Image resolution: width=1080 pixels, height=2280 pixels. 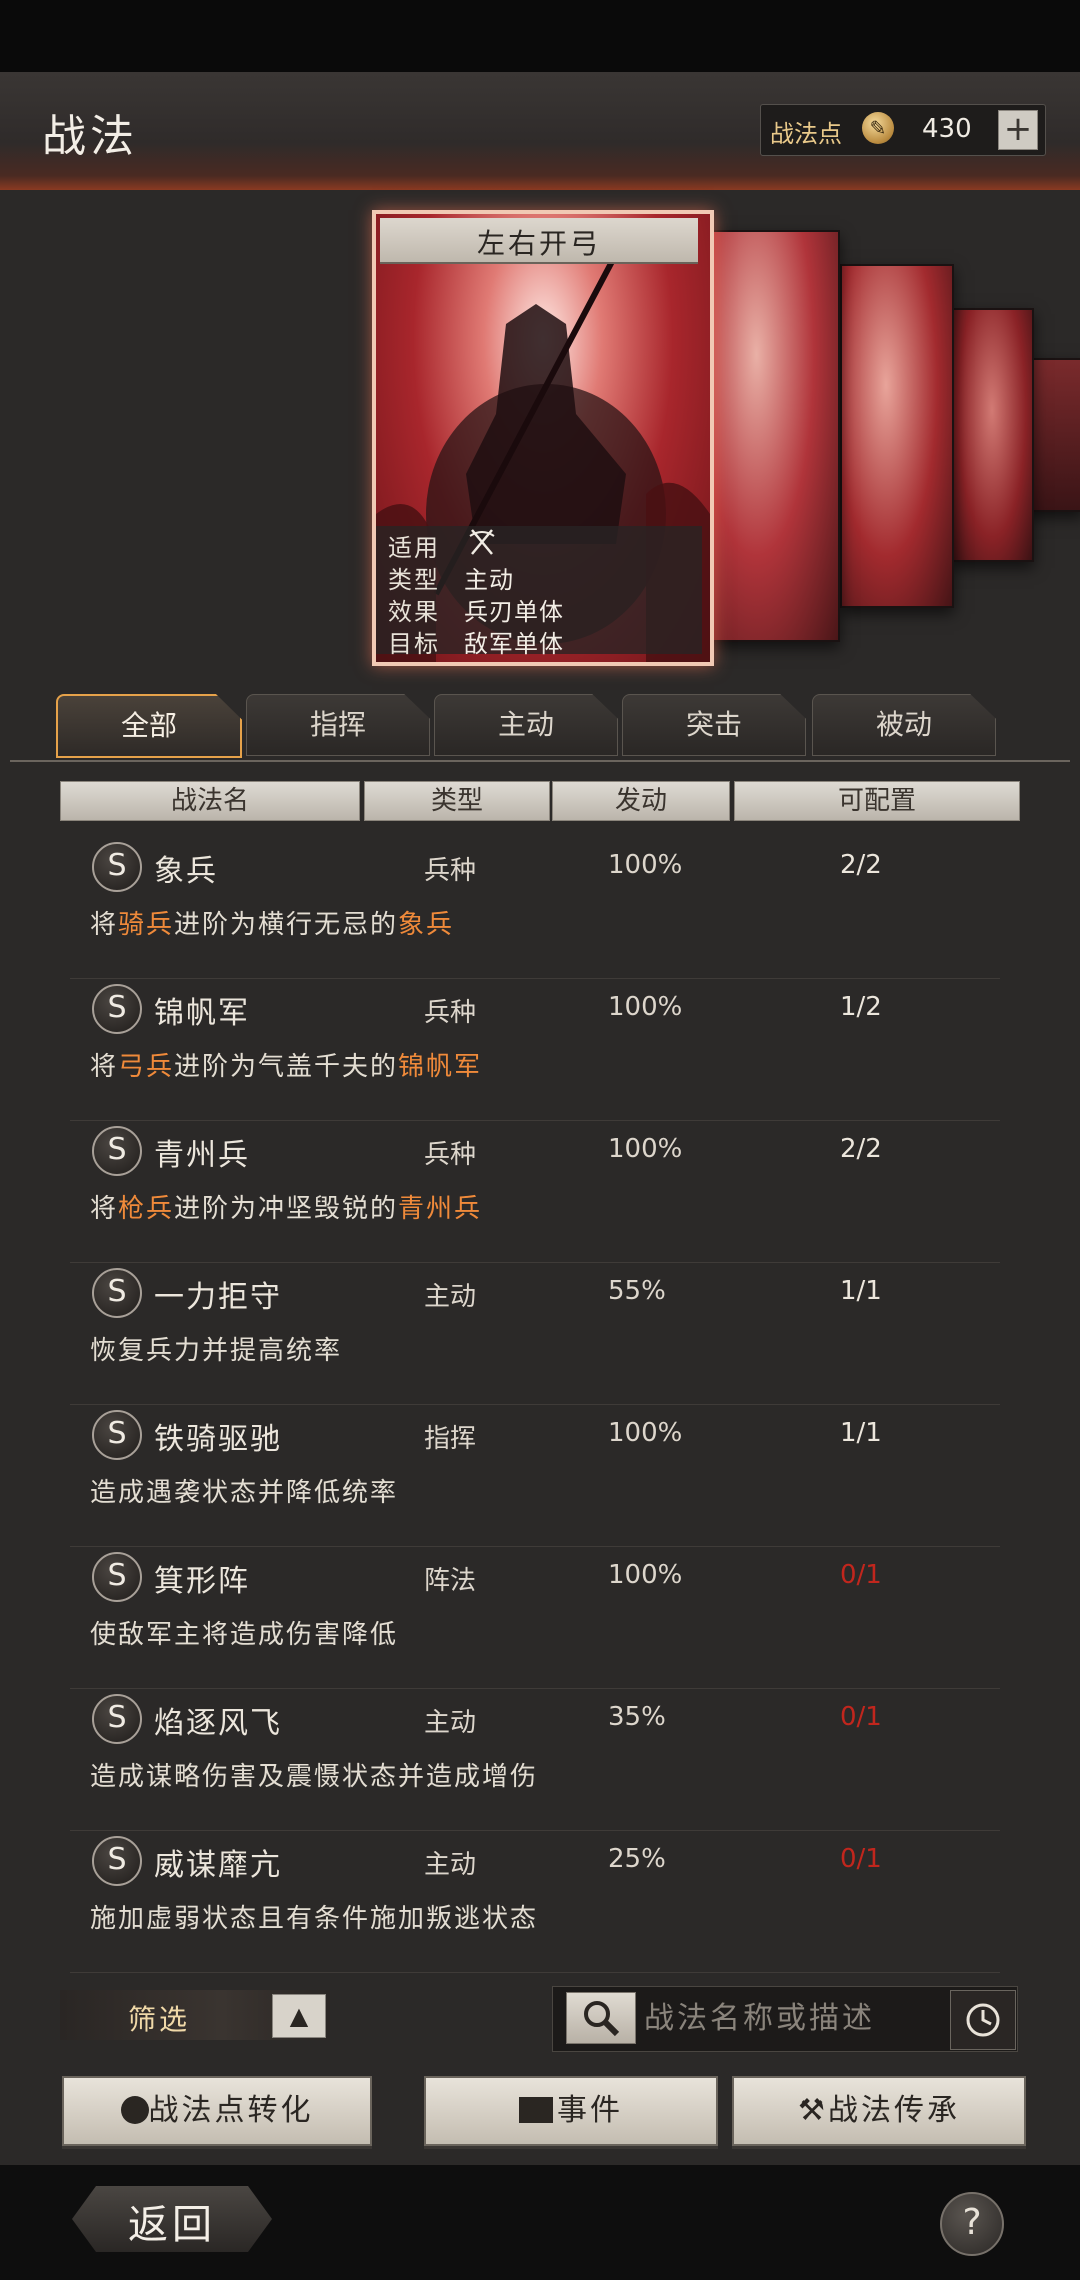 What do you see at coordinates (877, 801) in the screenshot?
I see `column-header-alloc: 可配置` at bounding box center [877, 801].